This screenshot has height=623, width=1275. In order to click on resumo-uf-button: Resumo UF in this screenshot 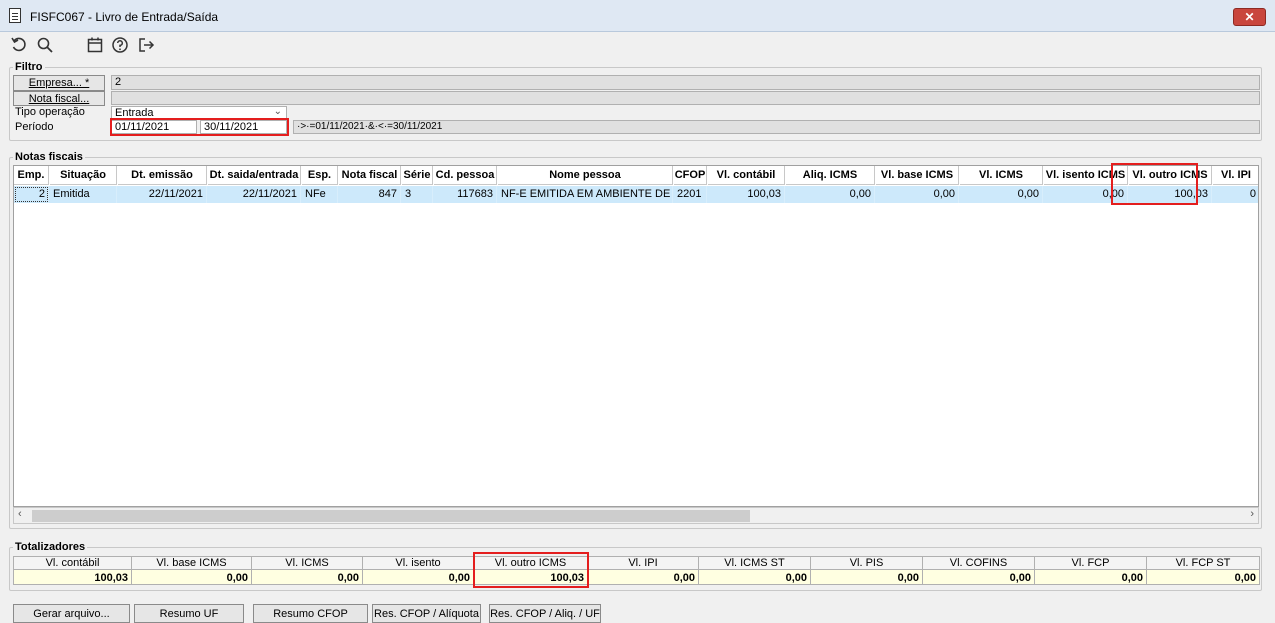, I will do `click(189, 613)`.